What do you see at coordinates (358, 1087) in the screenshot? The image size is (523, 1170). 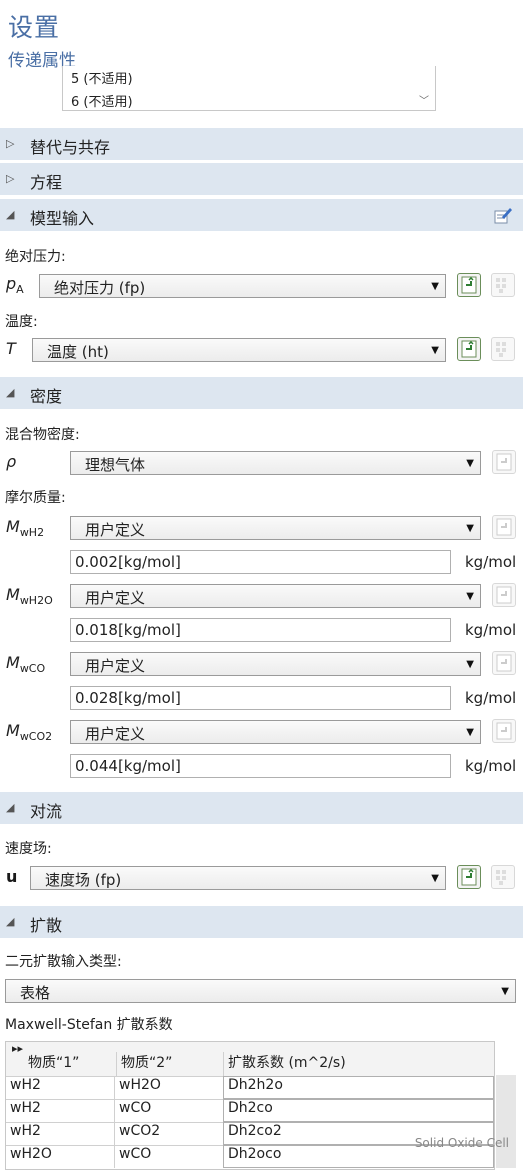 I see `table-cell: Dh2h2o` at bounding box center [358, 1087].